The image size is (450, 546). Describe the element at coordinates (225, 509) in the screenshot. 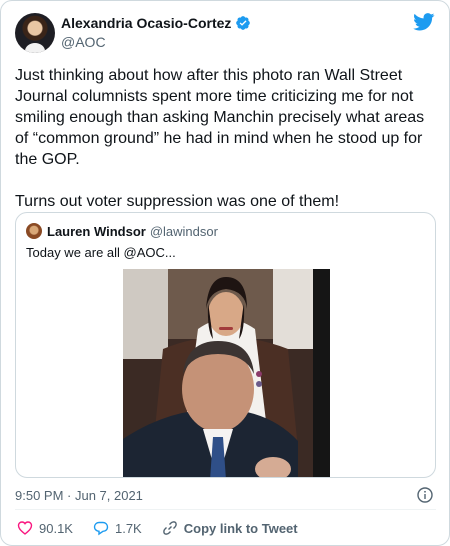

I see `divider` at that location.